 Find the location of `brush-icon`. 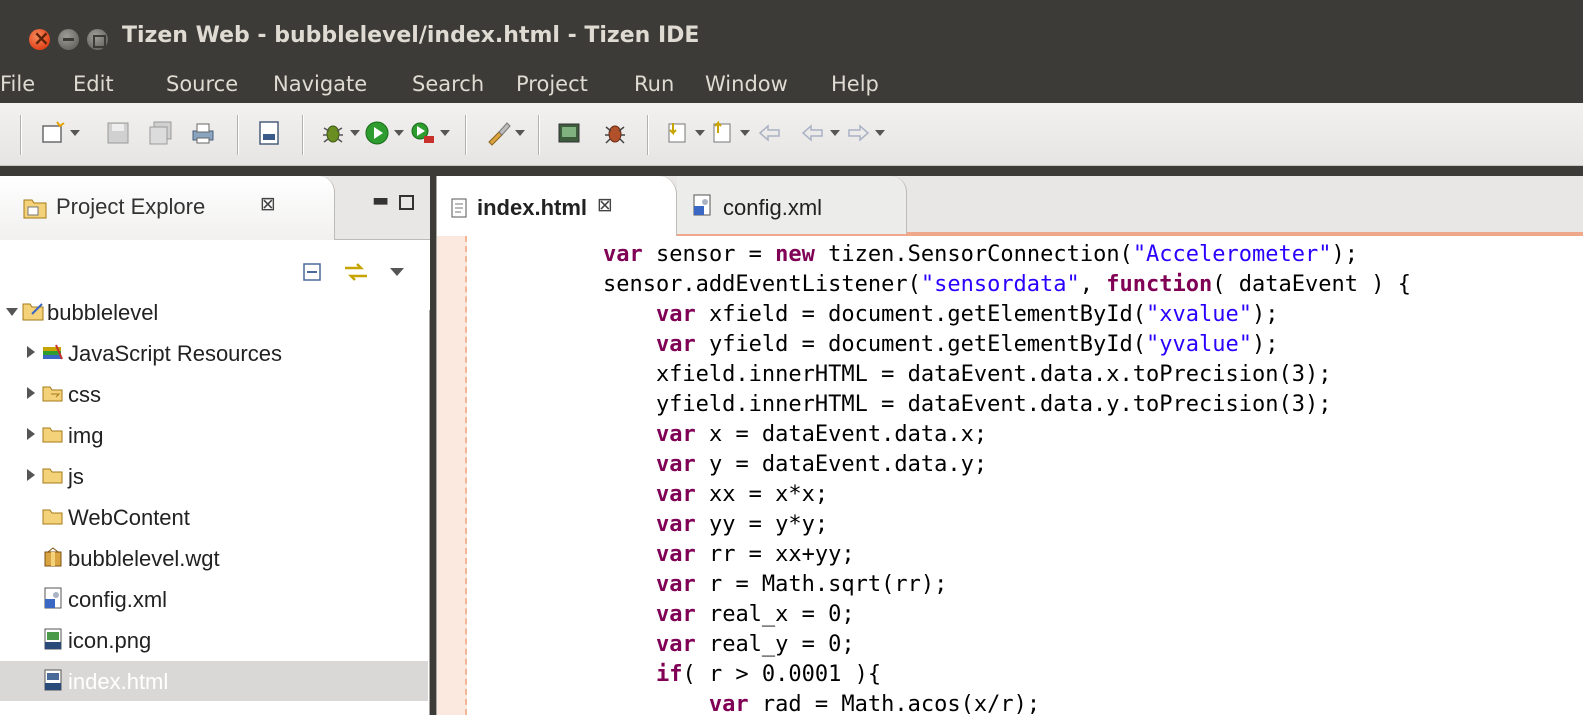

brush-icon is located at coordinates (498, 133).